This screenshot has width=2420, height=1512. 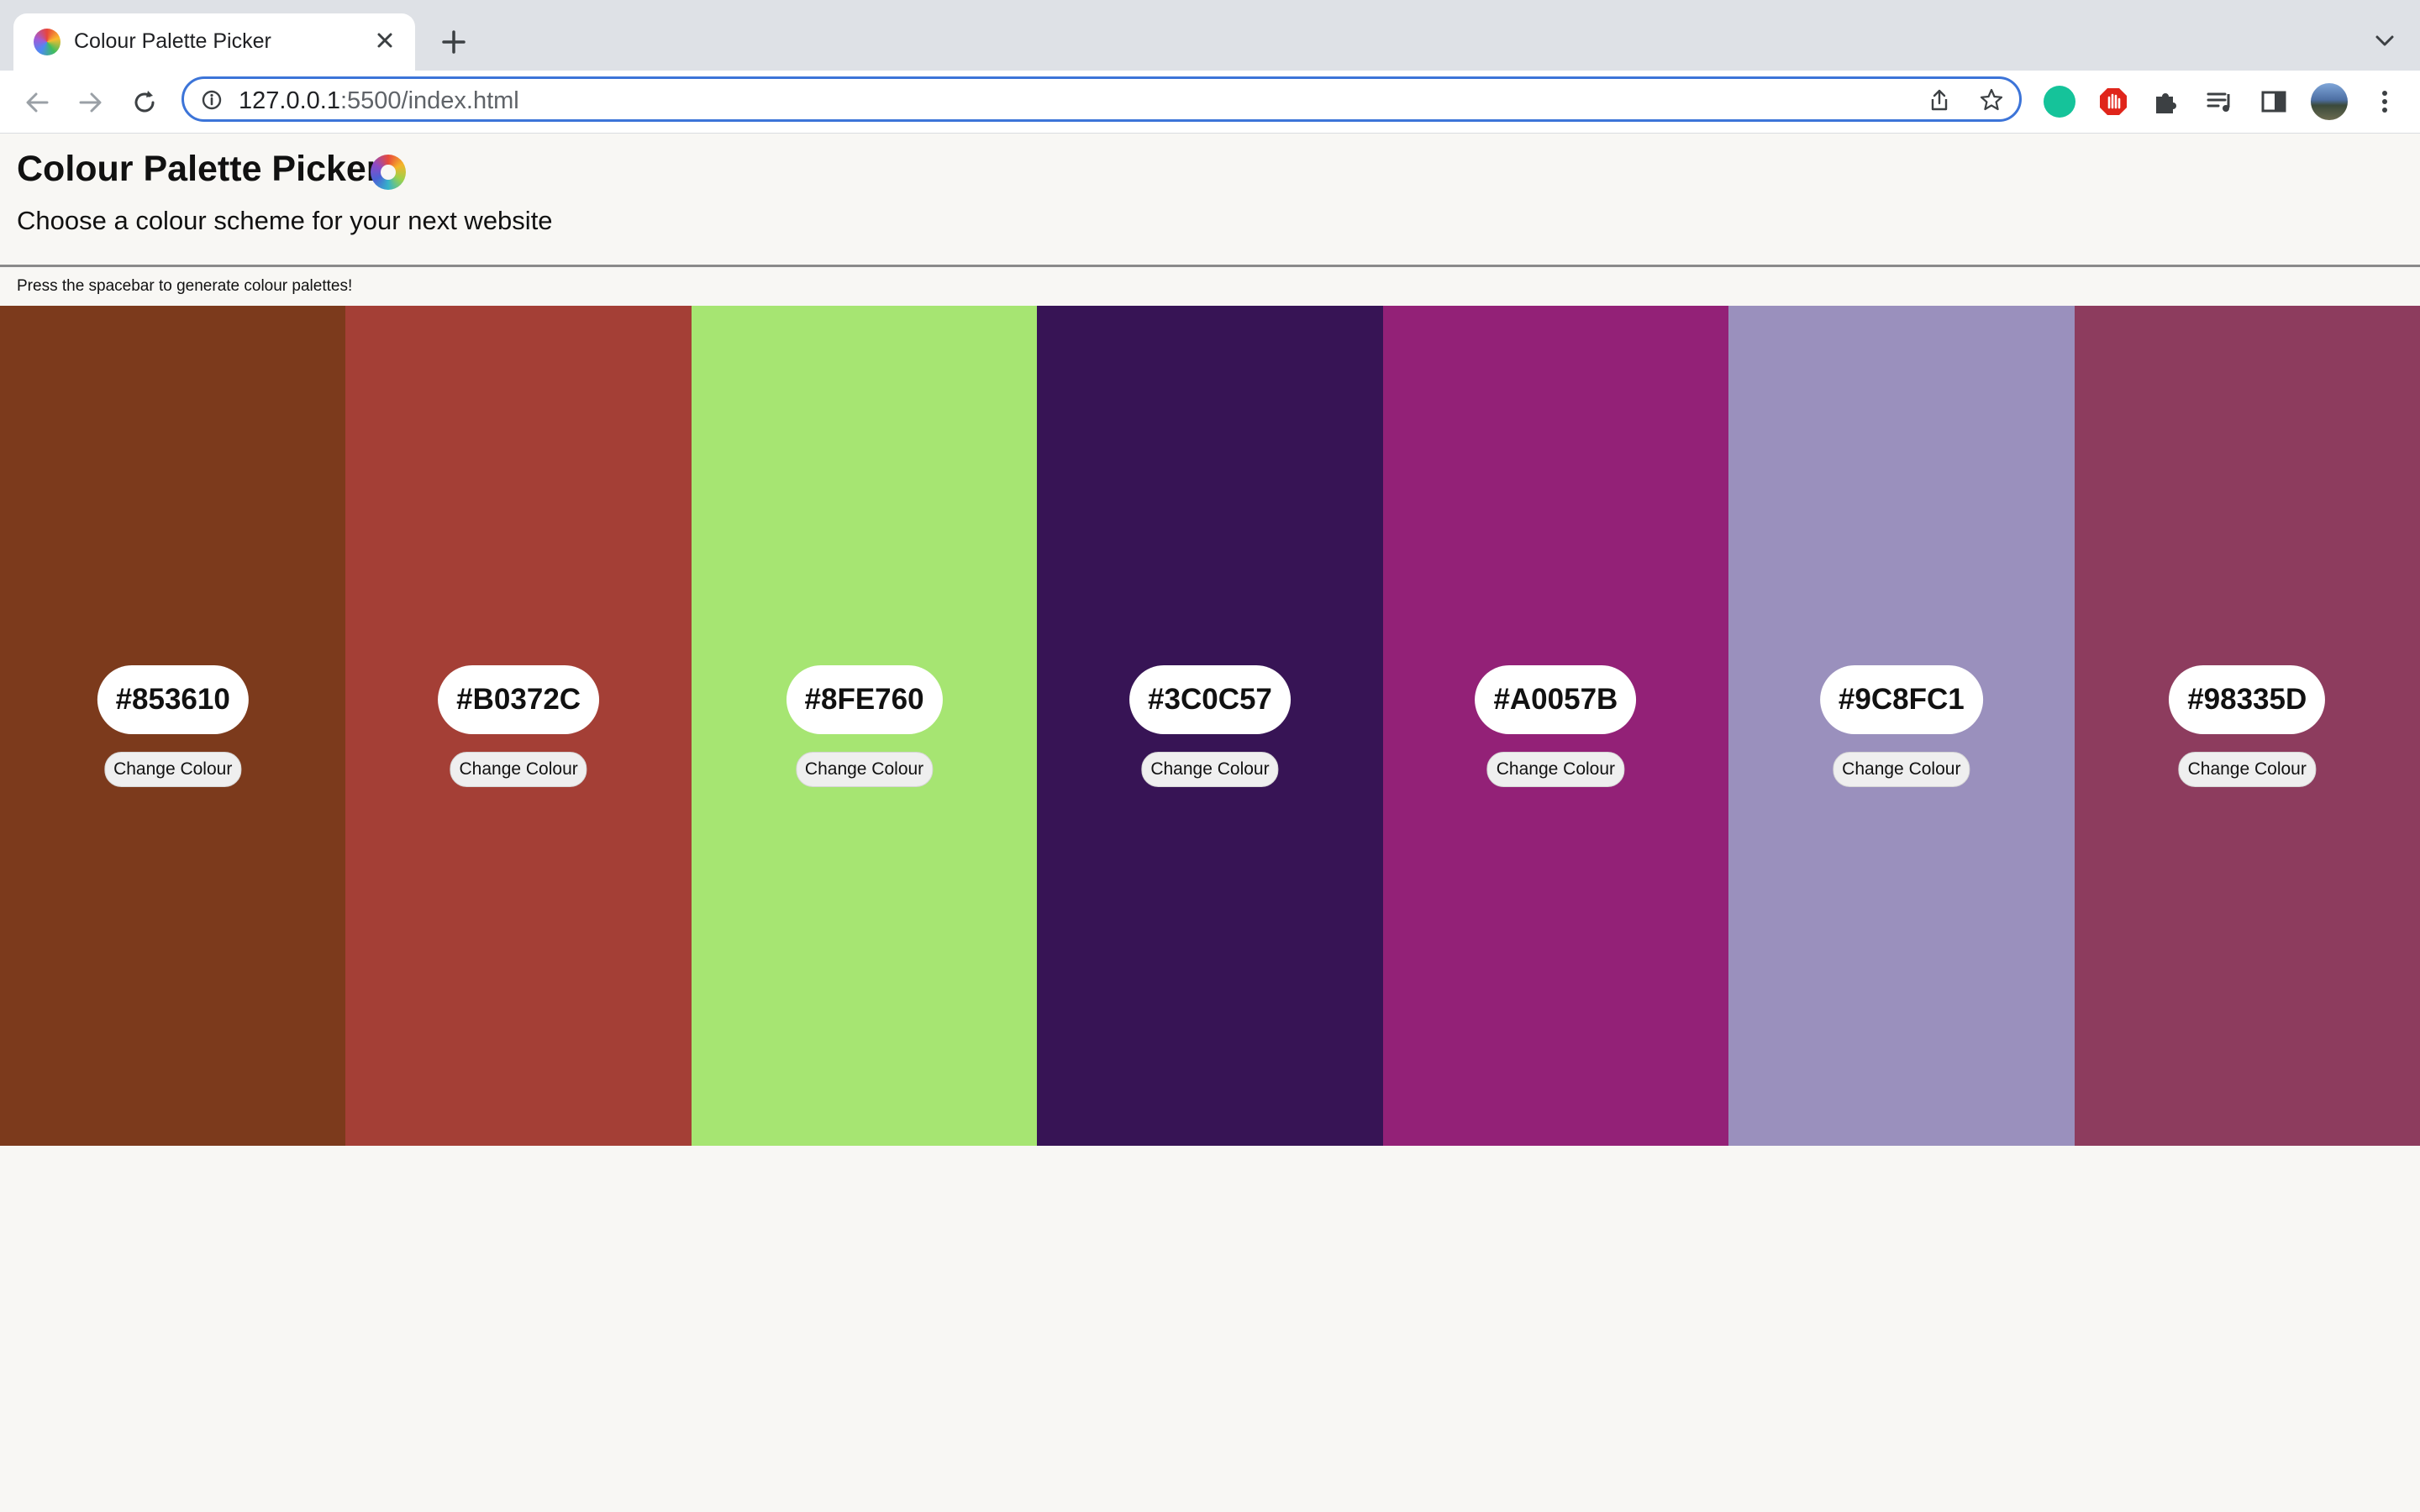 What do you see at coordinates (1901, 699) in the screenshot?
I see `hex-code-label: #9C8FC1` at bounding box center [1901, 699].